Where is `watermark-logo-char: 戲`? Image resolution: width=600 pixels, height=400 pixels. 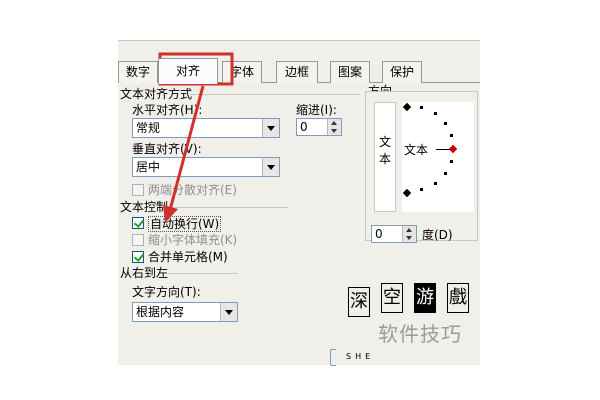
watermark-logo-char: 戲 is located at coordinates (458, 298).